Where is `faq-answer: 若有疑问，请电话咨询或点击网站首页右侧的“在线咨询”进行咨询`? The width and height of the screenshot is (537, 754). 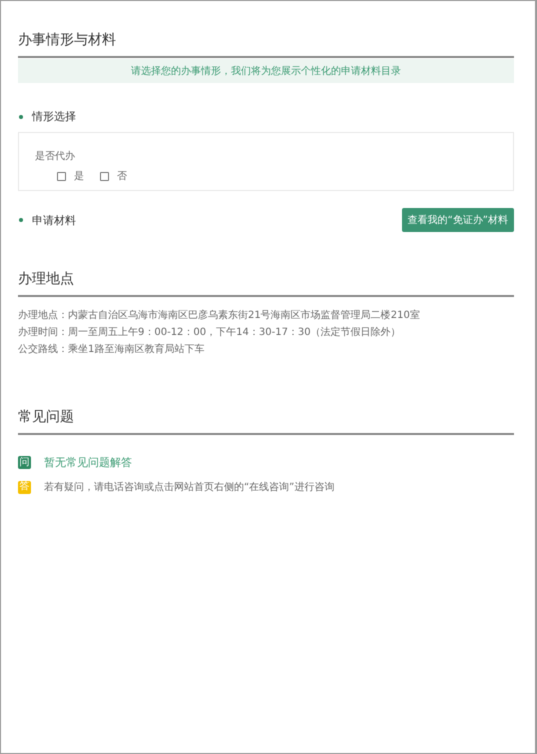
faq-answer: 若有疑问，请电话咨询或点击网站首页右侧的“在线咨询”进行咨询 is located at coordinates (189, 487).